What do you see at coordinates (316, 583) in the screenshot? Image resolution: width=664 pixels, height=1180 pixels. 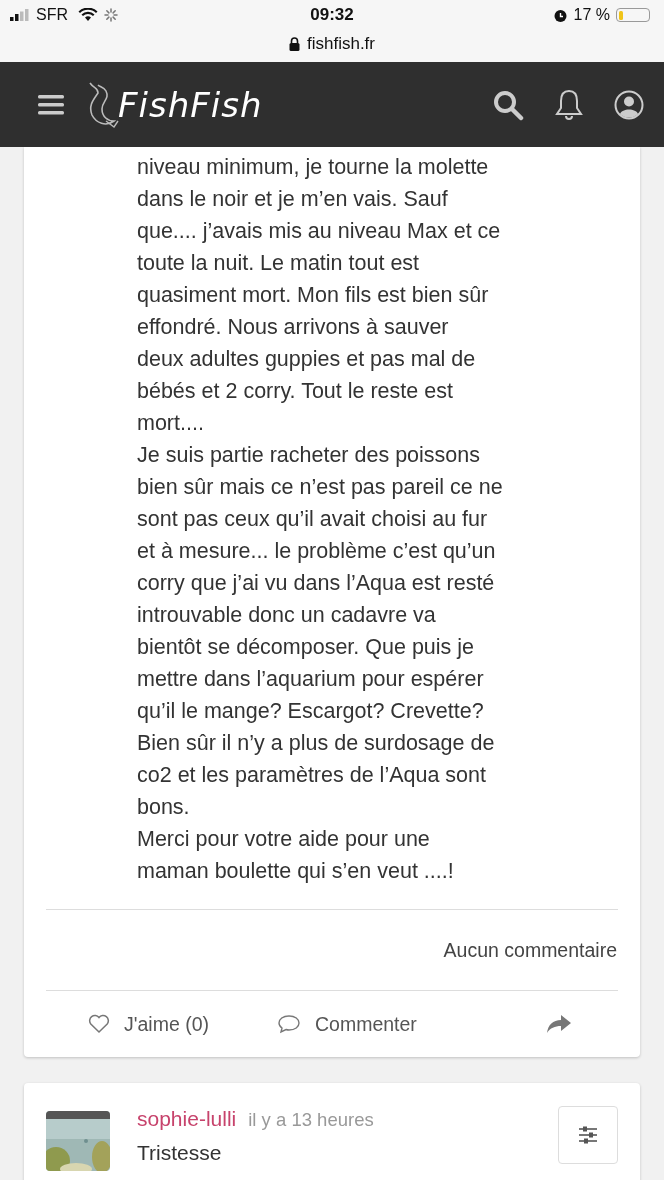 I see `post-text-line: corry que j’ai vu dans l’Aqua est resté` at bounding box center [316, 583].